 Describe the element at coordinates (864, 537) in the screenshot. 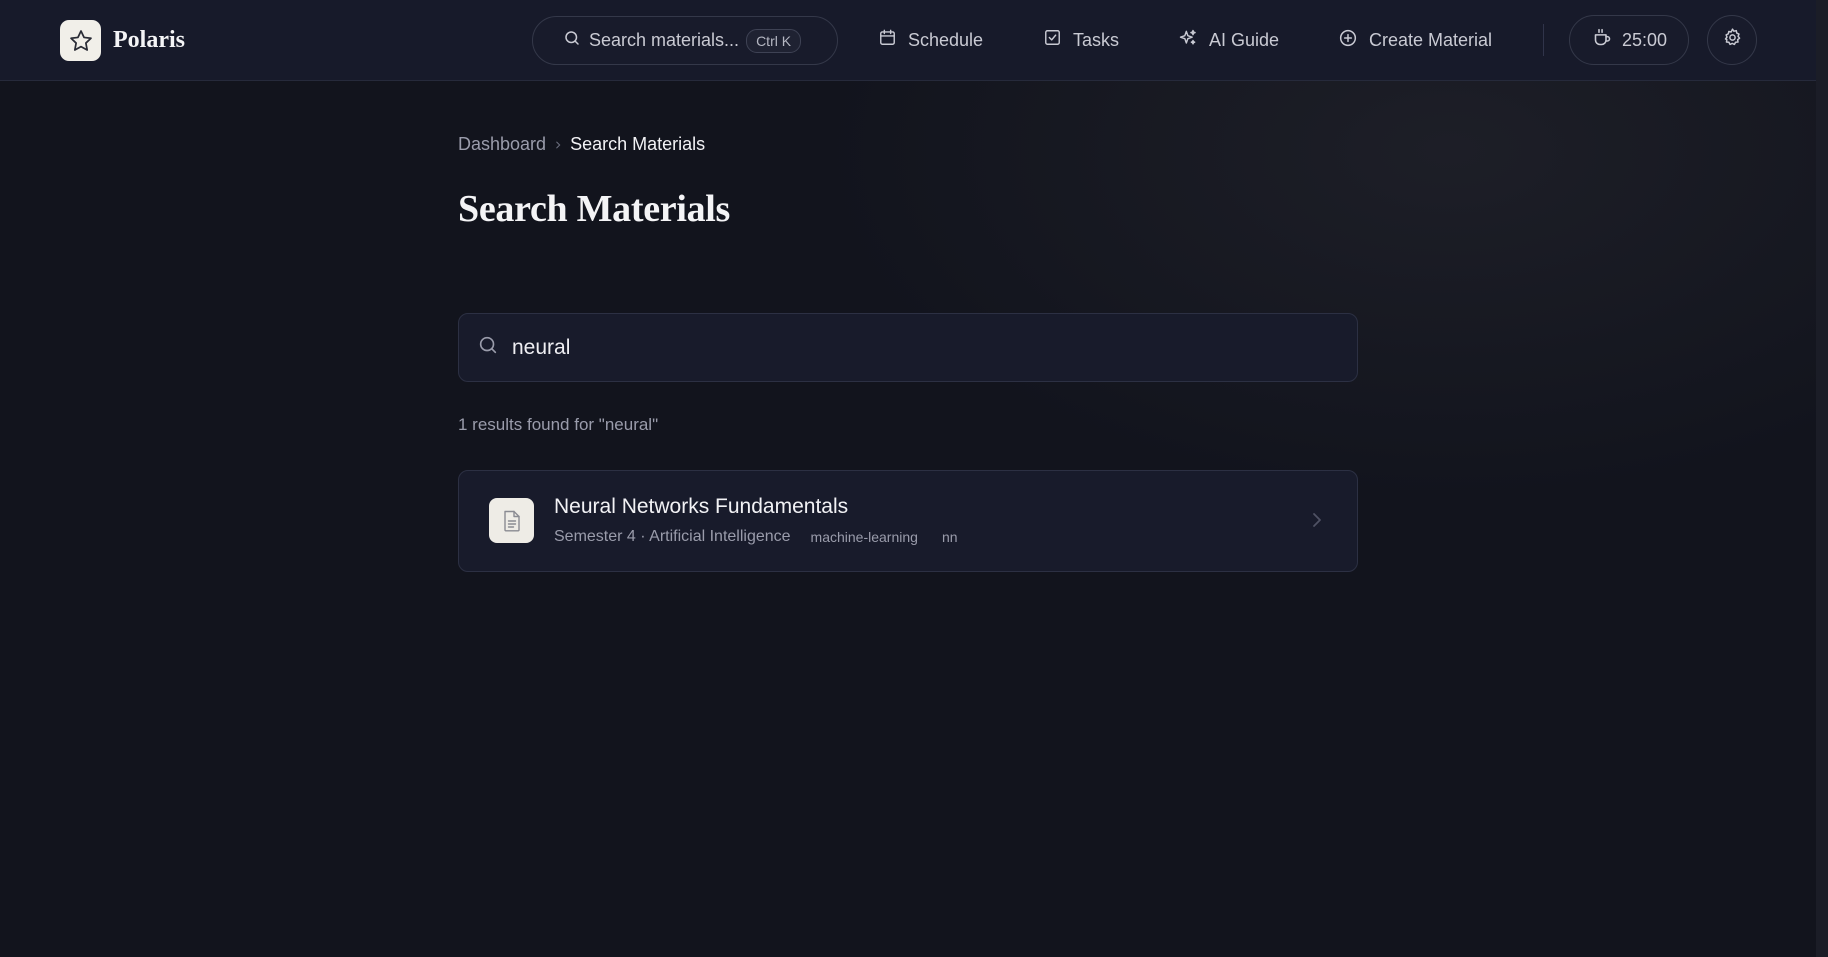

I see `result-tag: machine-learning` at that location.